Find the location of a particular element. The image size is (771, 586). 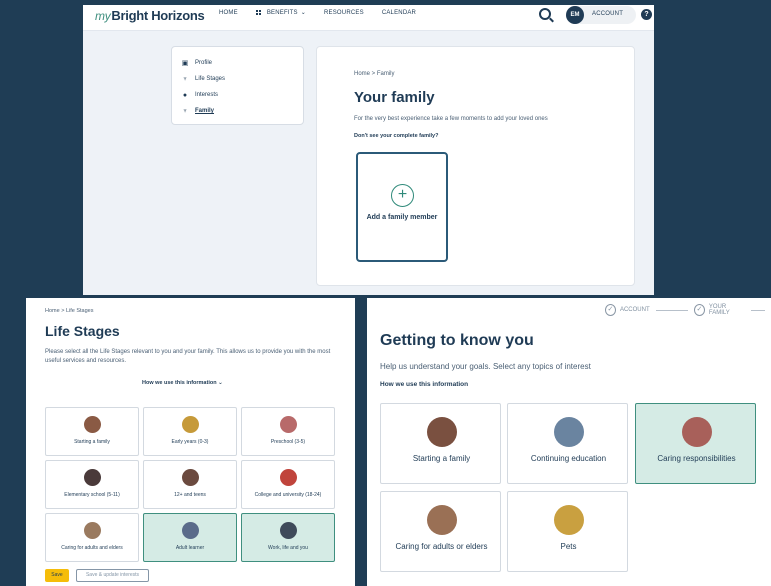

save-button: Save is located at coordinates (57, 575).